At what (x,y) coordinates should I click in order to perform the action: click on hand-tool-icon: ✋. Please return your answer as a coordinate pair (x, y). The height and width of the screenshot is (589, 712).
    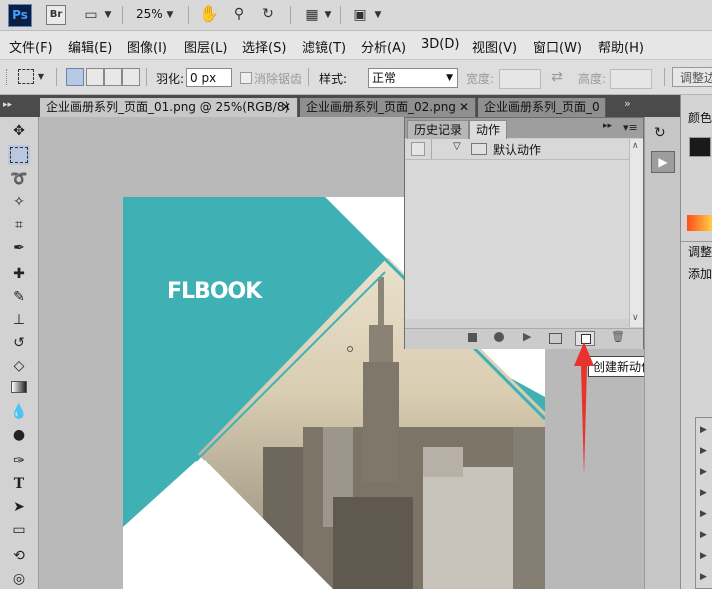
    Looking at the image, I should click on (209, 14).